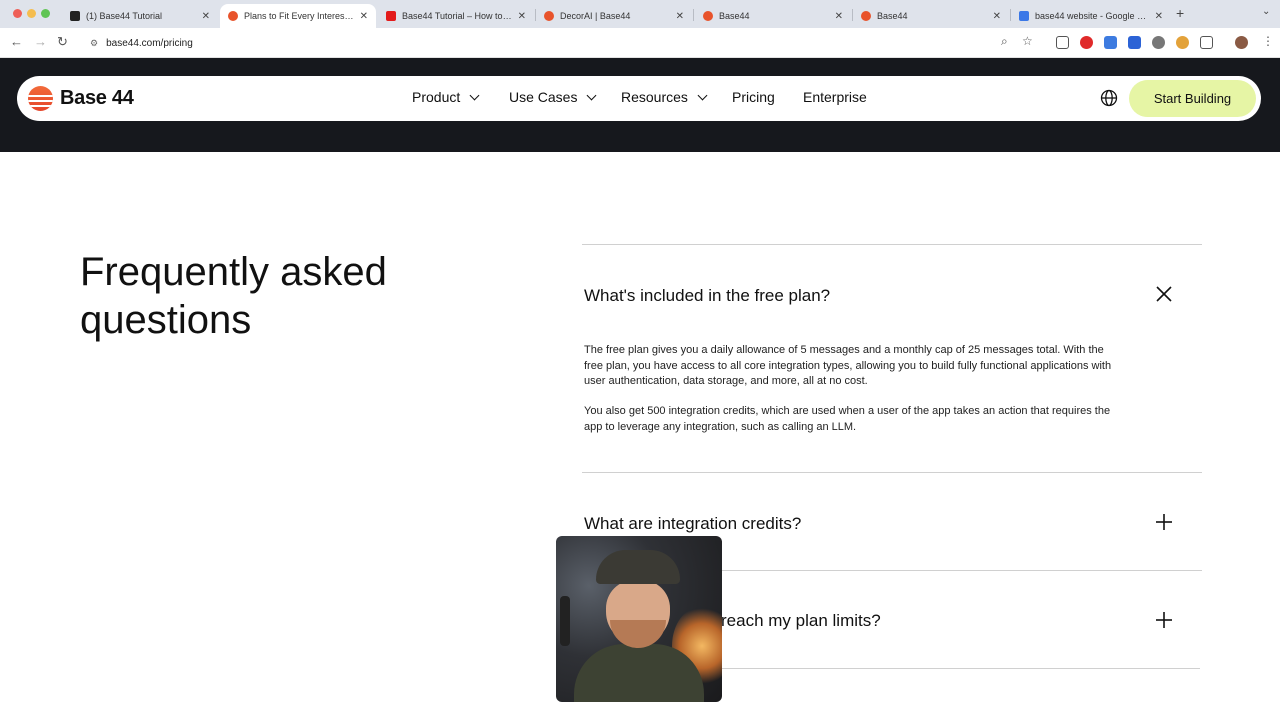 Image resolution: width=1280 pixels, height=720 pixels. I want to click on window-minimize-button, so click(31, 13).